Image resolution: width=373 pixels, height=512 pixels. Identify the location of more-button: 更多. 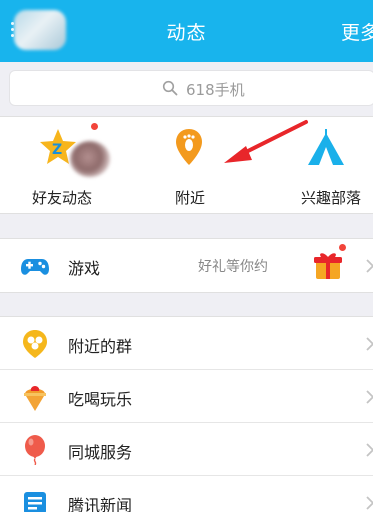
(357, 31).